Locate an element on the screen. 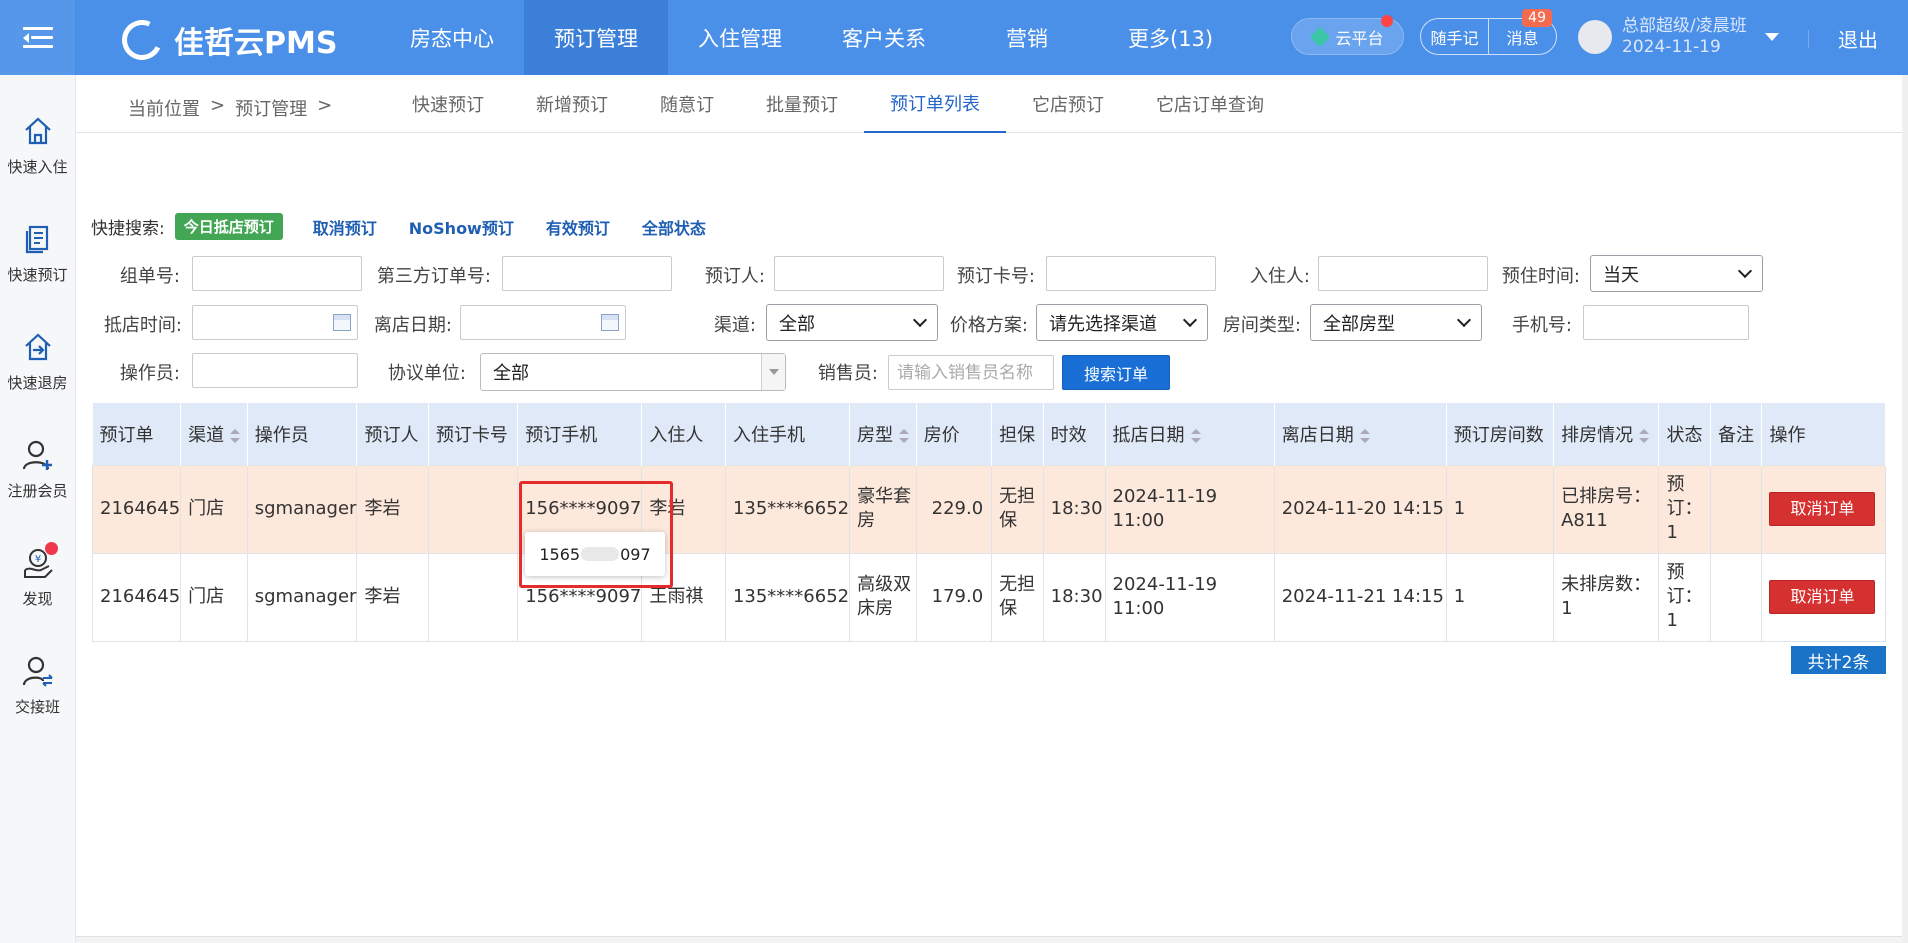 This screenshot has width=1908, height=943. sidebar-item-discover: ¥ 发现 is located at coordinates (37, 577).